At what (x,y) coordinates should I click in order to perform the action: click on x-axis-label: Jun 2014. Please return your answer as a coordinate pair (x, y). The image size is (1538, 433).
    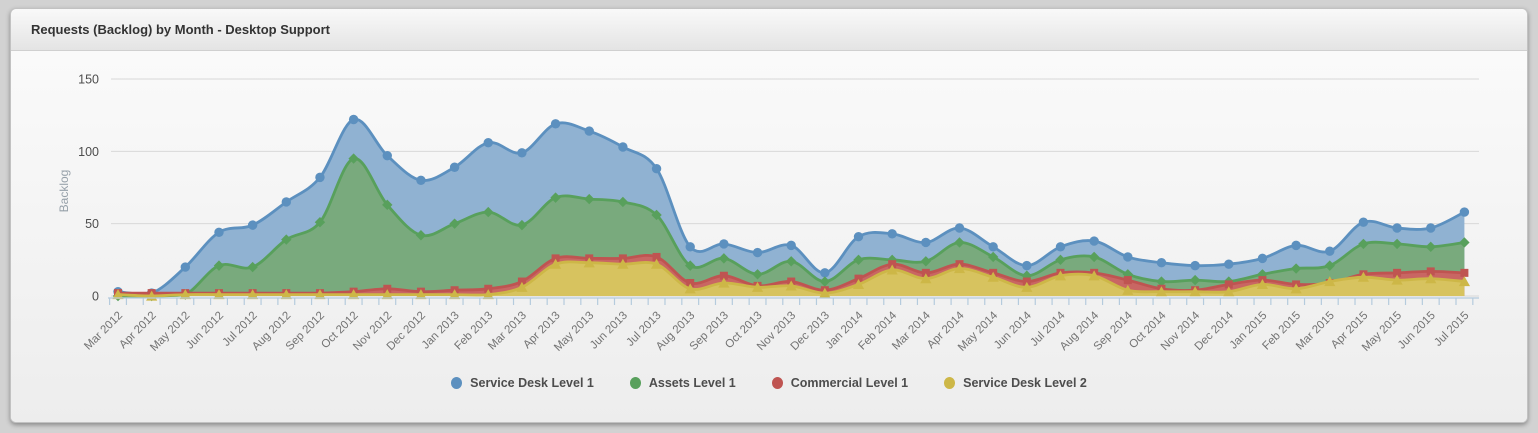
    Looking at the image, I should click on (1013, 330).